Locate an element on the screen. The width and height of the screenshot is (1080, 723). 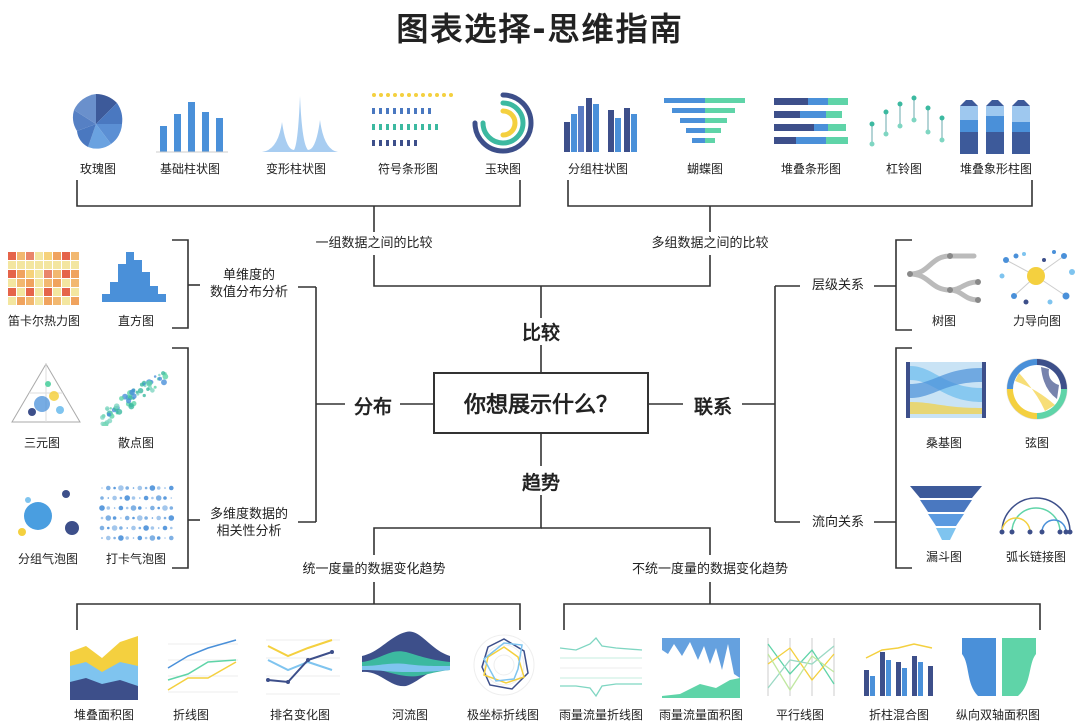
morph-bar-label: 变形柱状图 is located at coordinates (295, 169).